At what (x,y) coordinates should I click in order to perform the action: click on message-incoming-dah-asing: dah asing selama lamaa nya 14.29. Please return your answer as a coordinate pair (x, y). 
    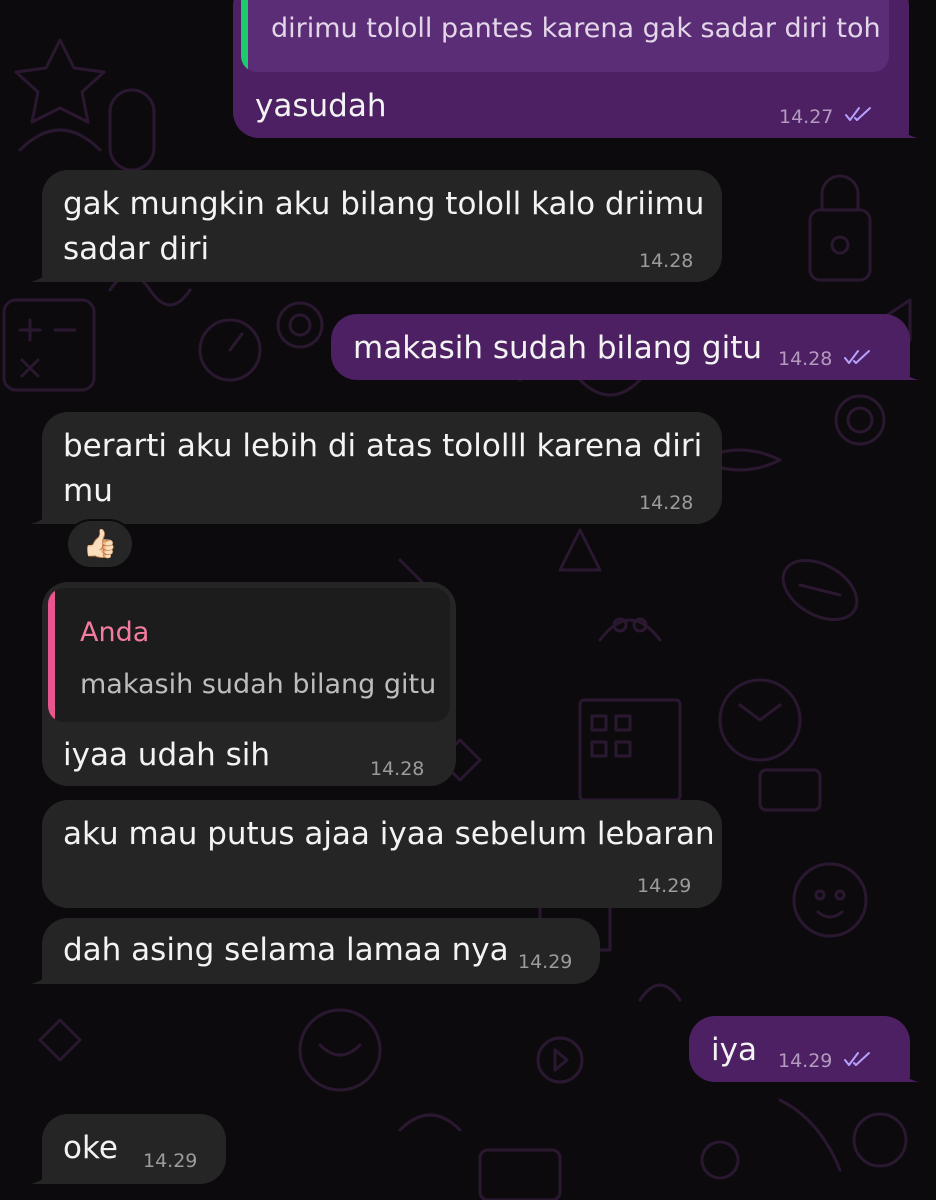
    Looking at the image, I should click on (321, 951).